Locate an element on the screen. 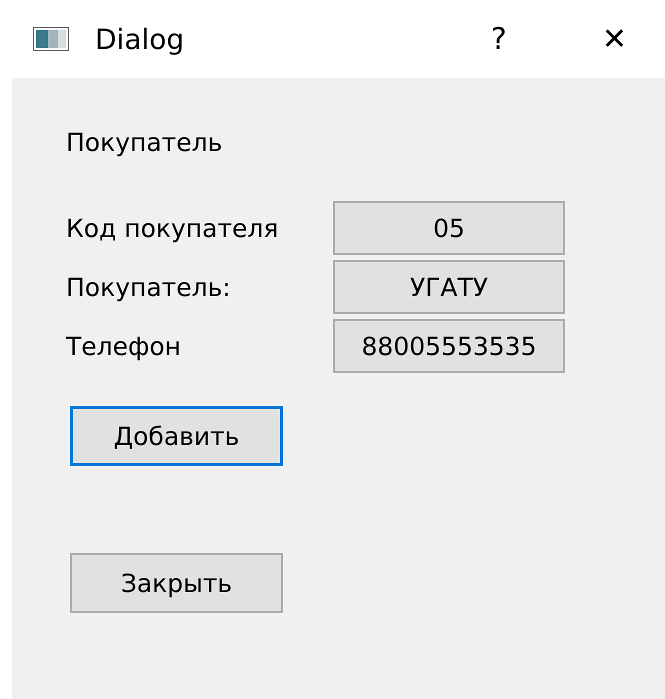 The height and width of the screenshot is (699, 665). field-label: Код покупателя is located at coordinates (173, 228).